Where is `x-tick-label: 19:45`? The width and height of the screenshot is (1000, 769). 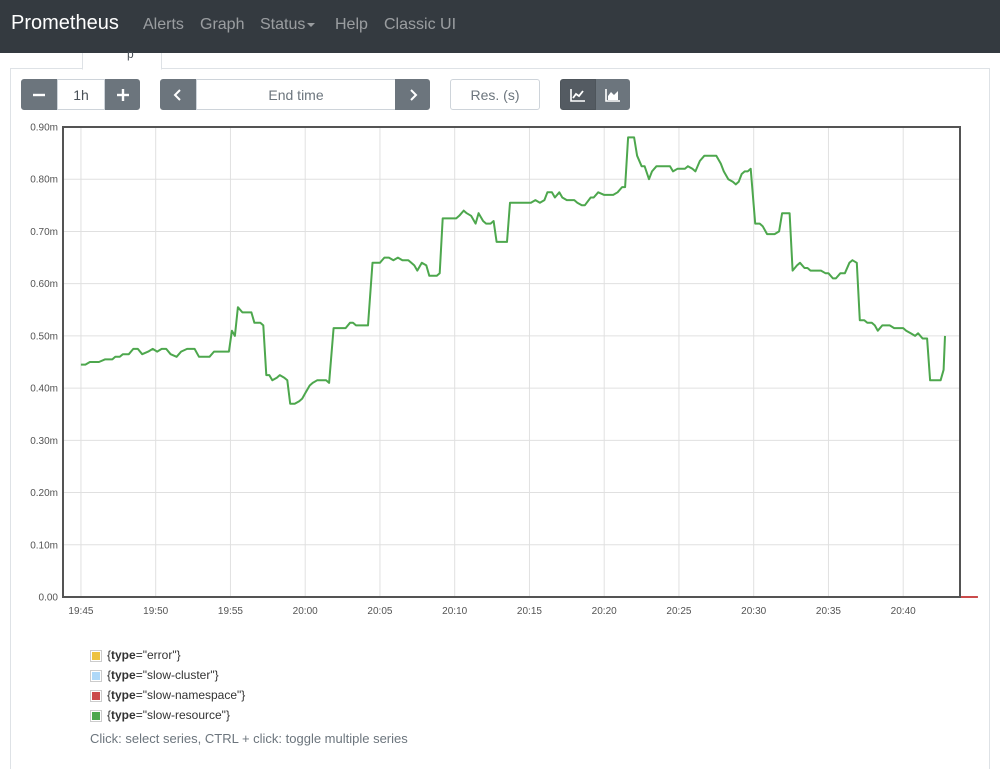
x-tick-label: 19:45 is located at coordinates (80, 611).